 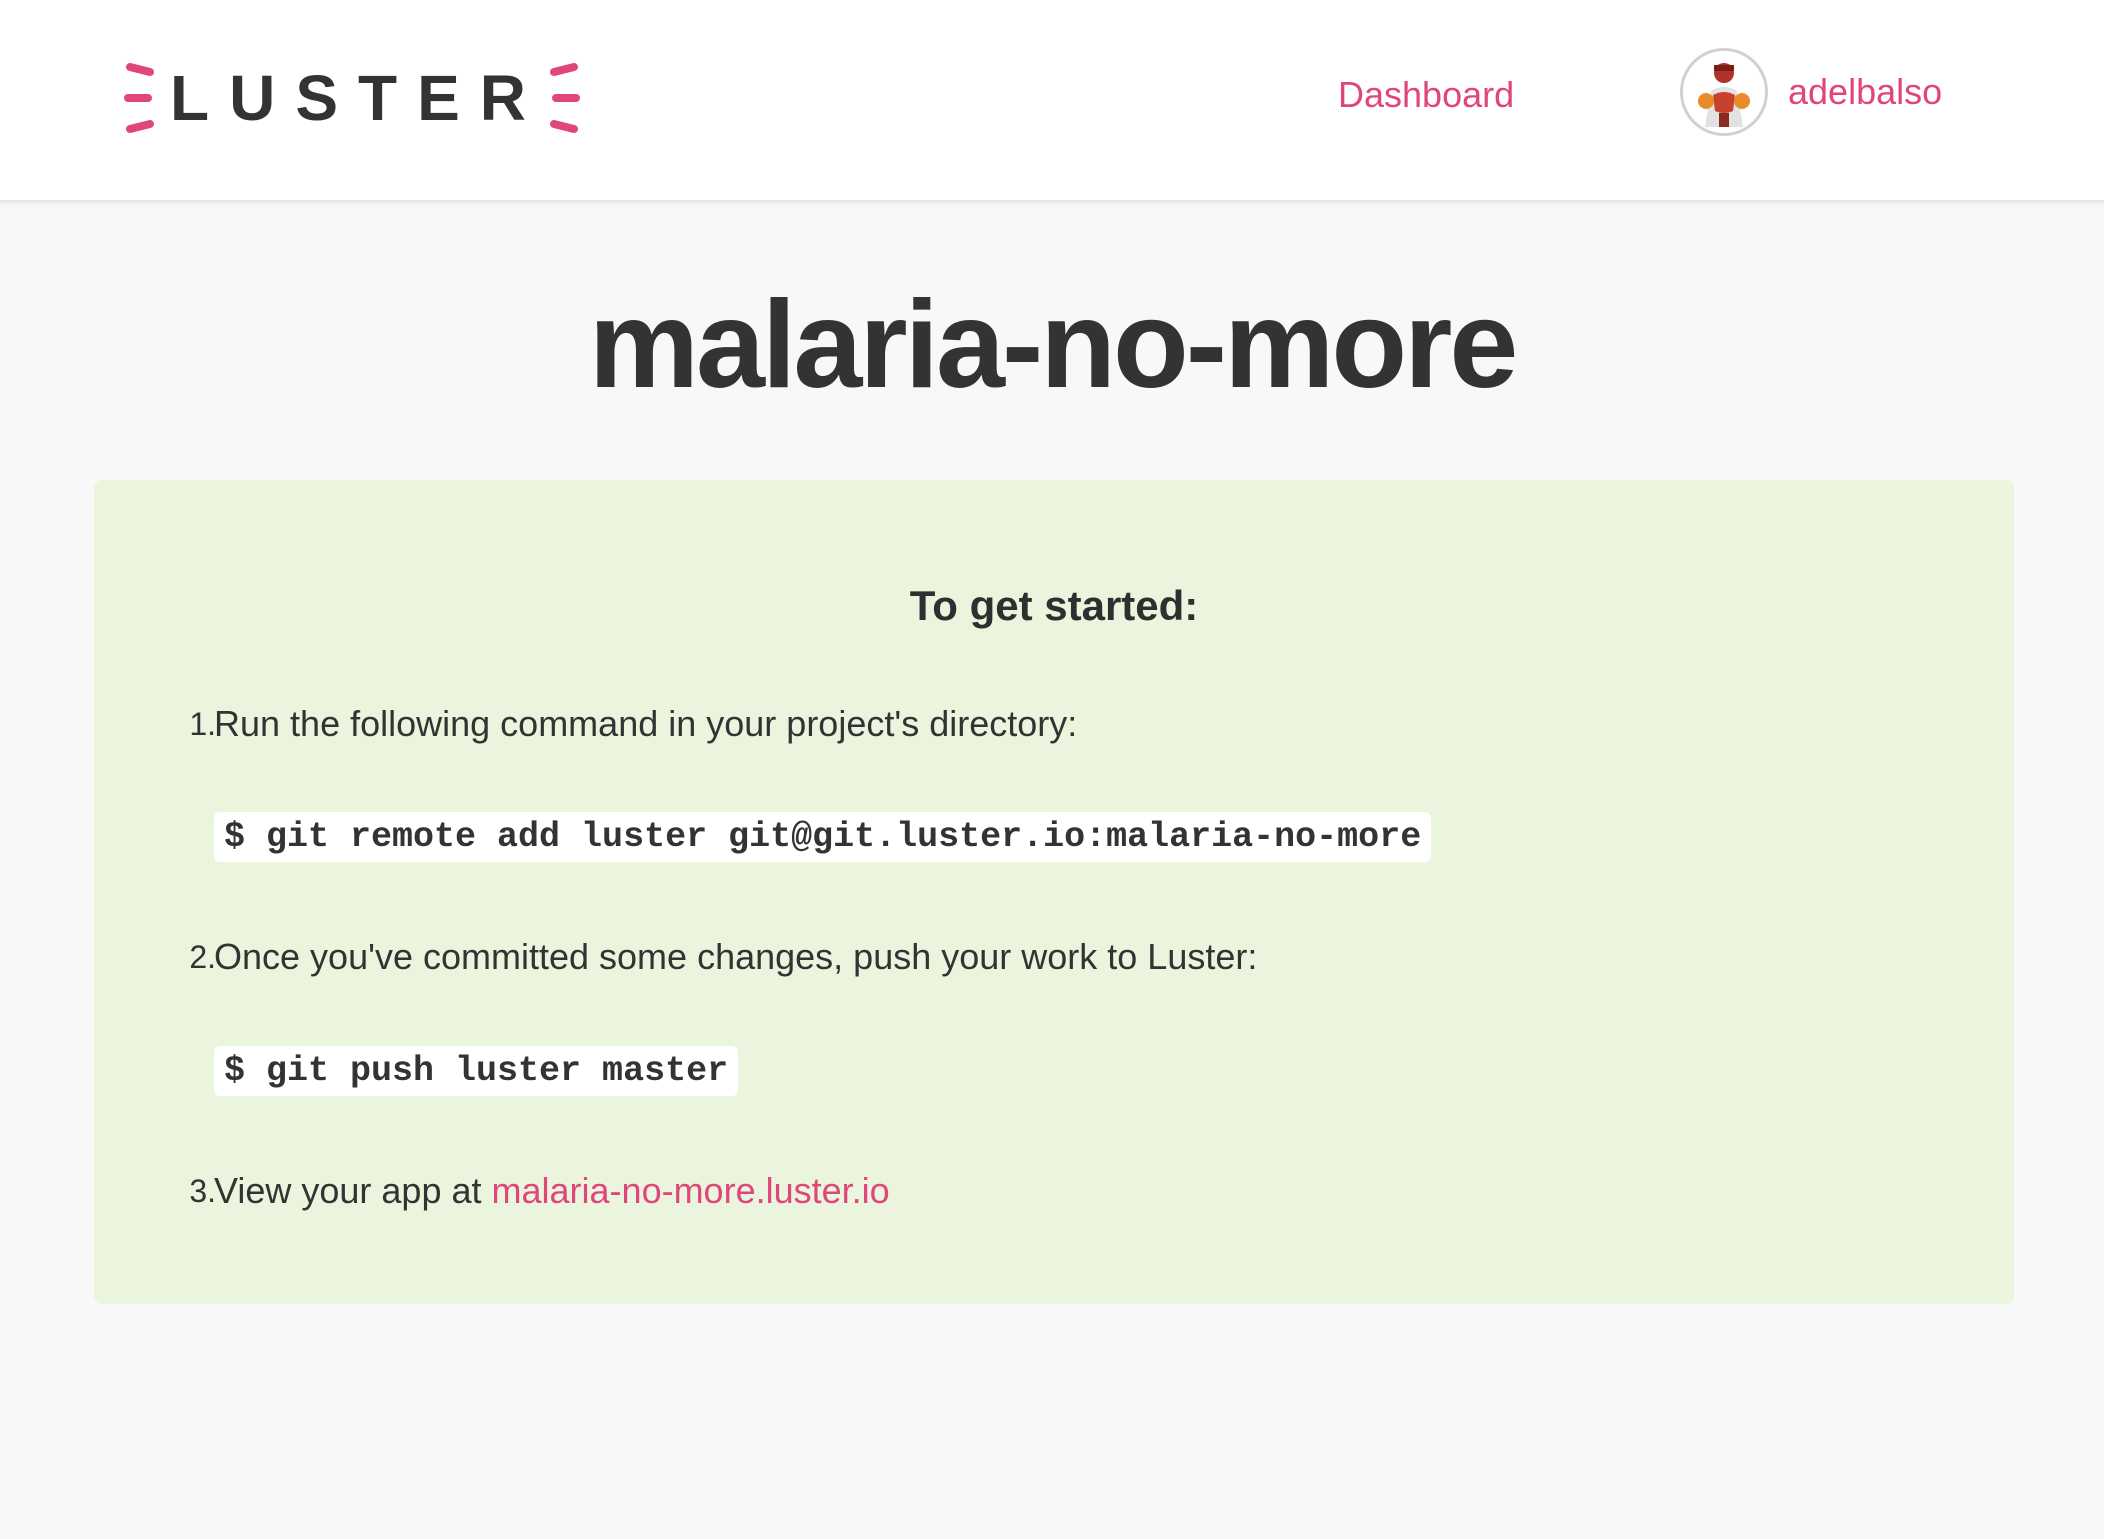 What do you see at coordinates (353, 1190) in the screenshot?
I see `step-text-prefix: View your app at` at bounding box center [353, 1190].